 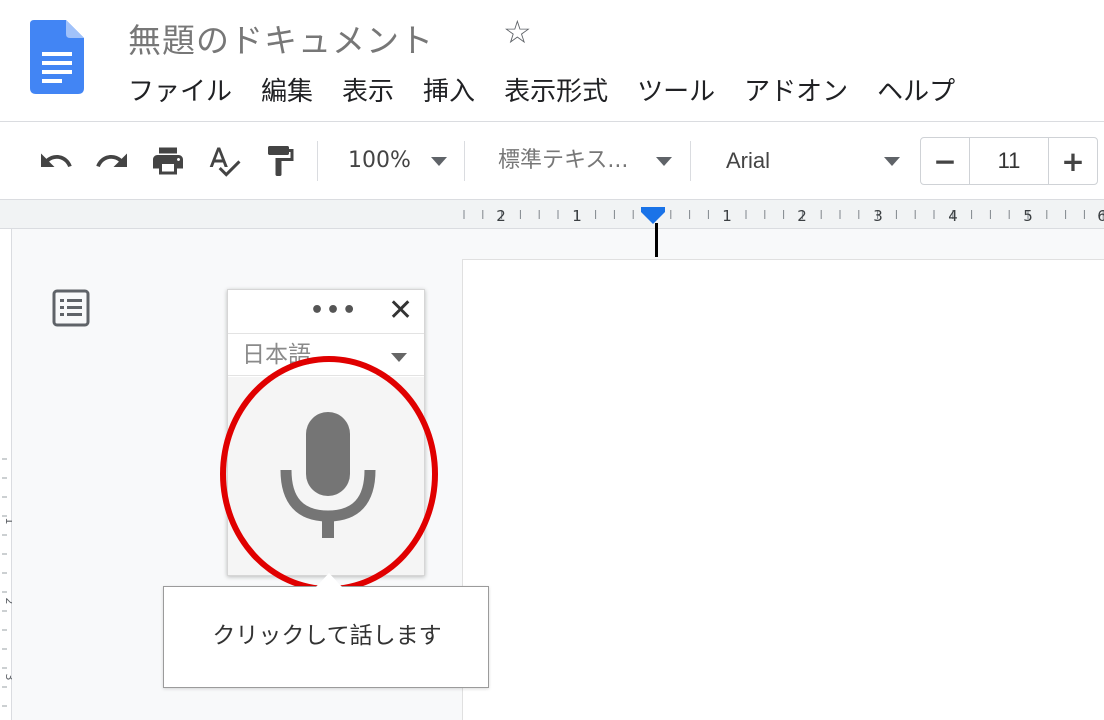 I want to click on menu-insert: 挿入, so click(x=449, y=92).